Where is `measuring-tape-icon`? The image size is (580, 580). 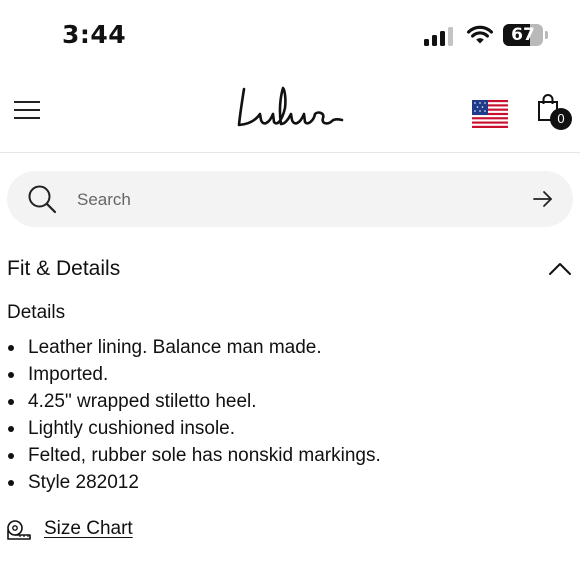
measuring-tape-icon is located at coordinates (19, 530).